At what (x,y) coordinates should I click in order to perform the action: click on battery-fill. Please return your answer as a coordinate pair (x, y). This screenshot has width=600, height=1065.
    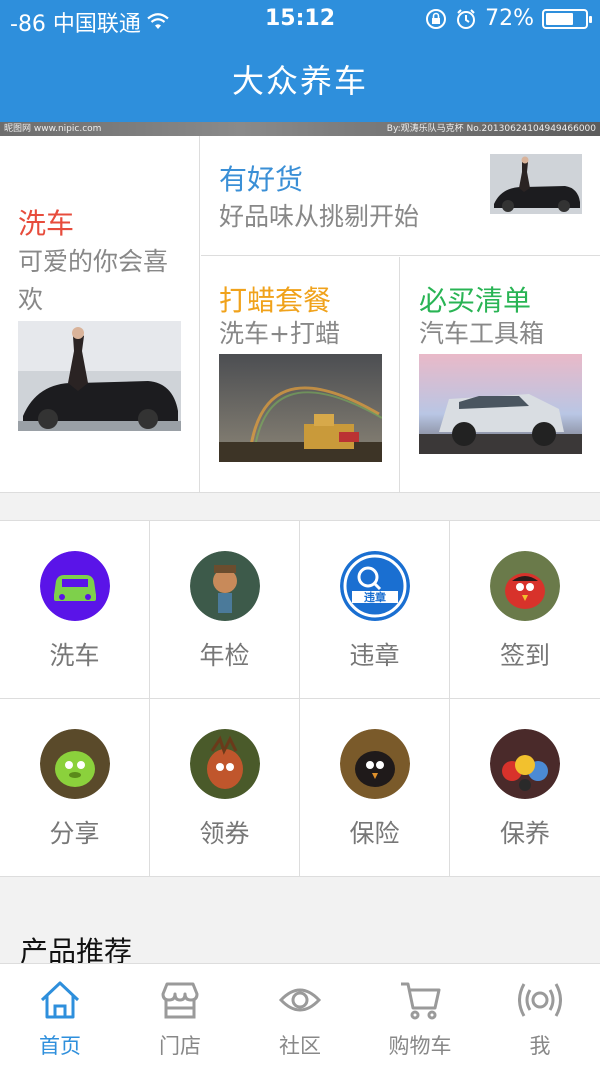
    Looking at the image, I should click on (559, 18).